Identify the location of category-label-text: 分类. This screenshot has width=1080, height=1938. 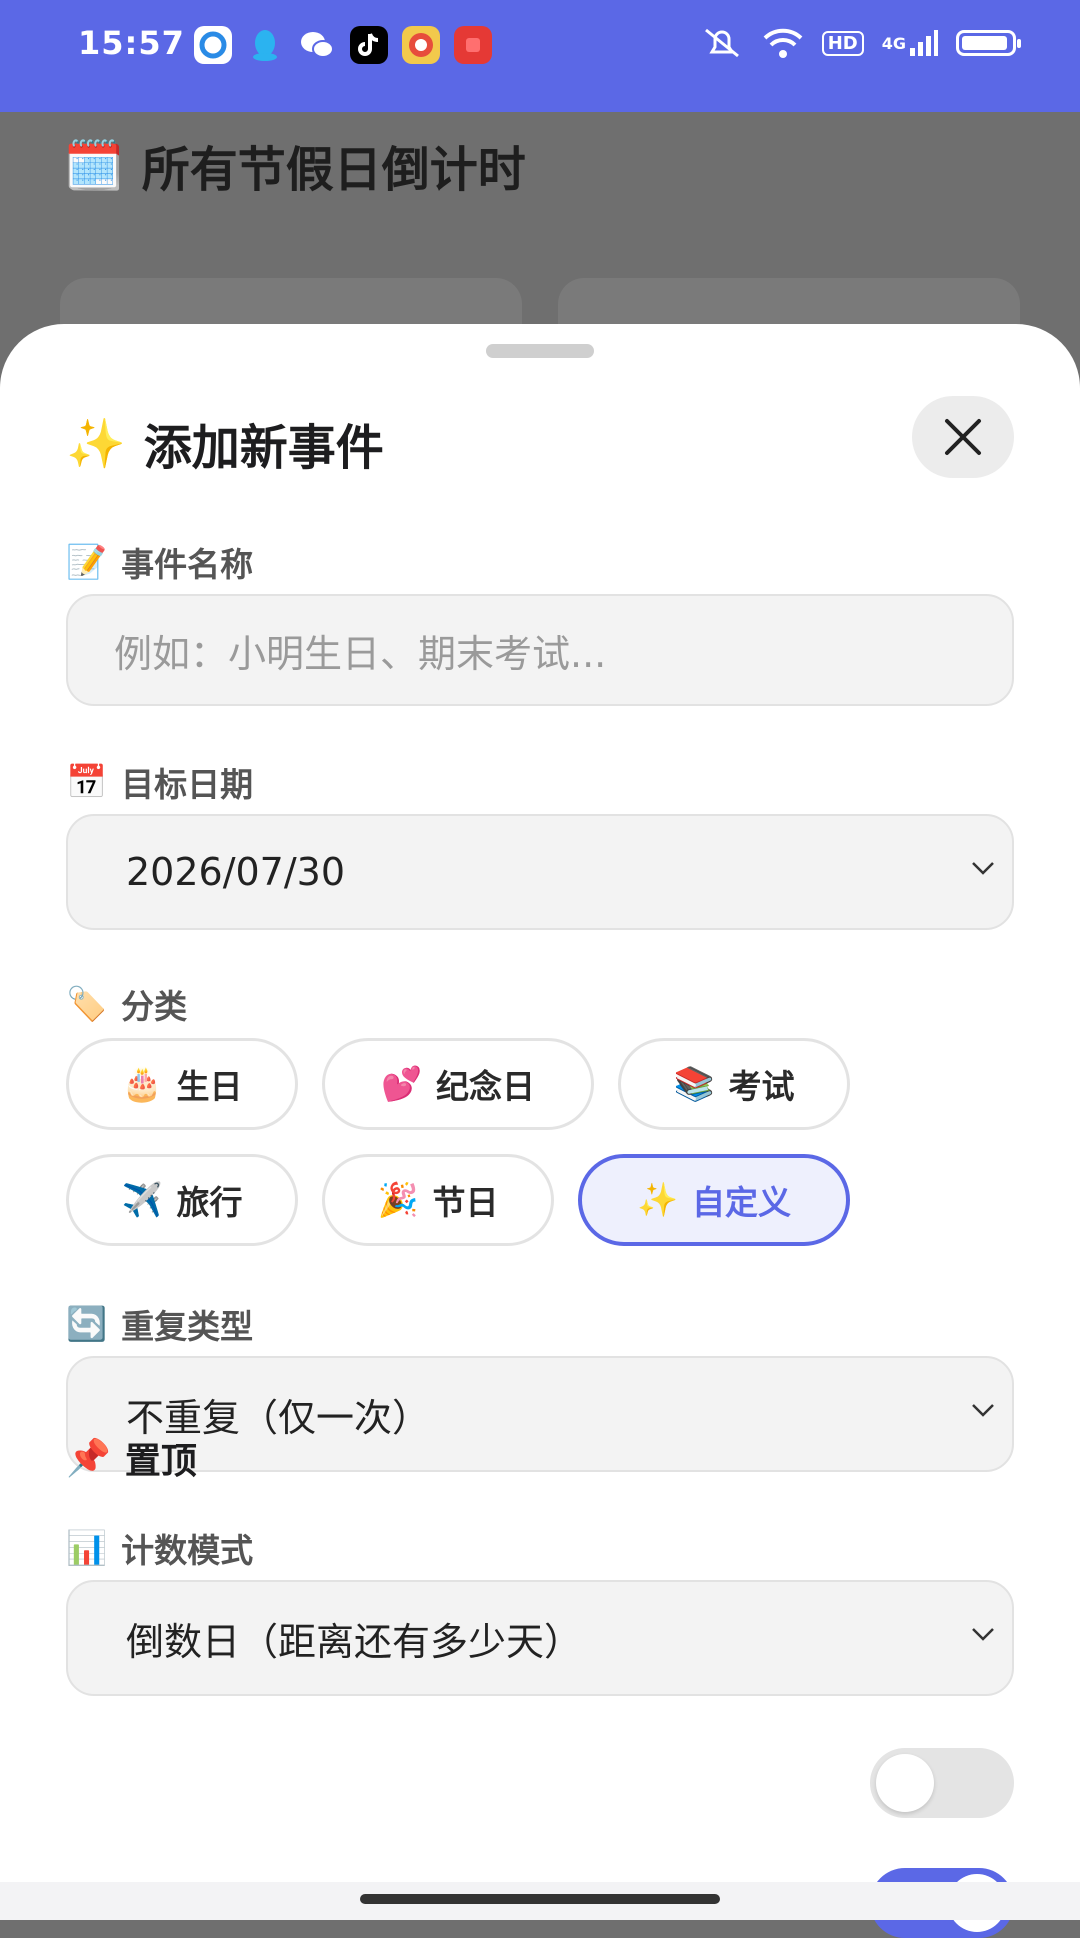
(154, 1006).